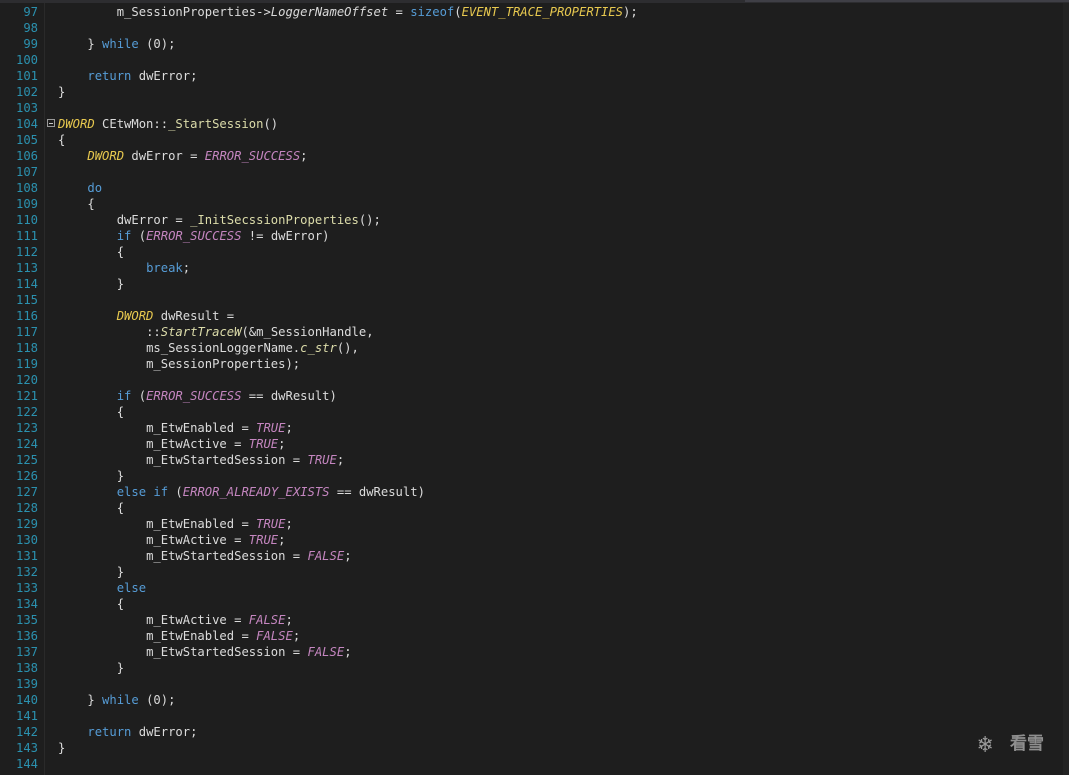 The width and height of the screenshot is (1069, 775). I want to click on line-number: 111, so click(26, 236).